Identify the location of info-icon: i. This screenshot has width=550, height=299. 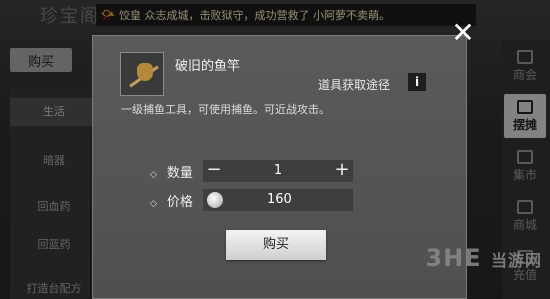
(417, 82).